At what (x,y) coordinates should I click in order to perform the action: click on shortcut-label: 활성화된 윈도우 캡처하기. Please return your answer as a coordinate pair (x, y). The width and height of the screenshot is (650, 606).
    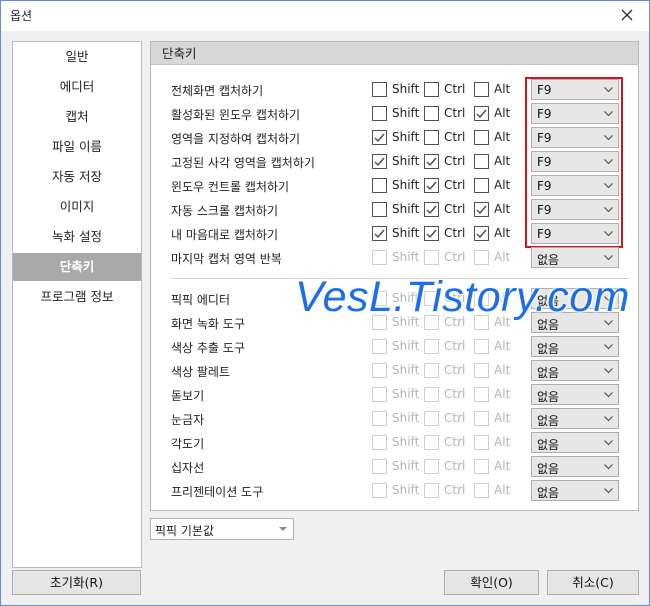
    Looking at the image, I should click on (236, 115).